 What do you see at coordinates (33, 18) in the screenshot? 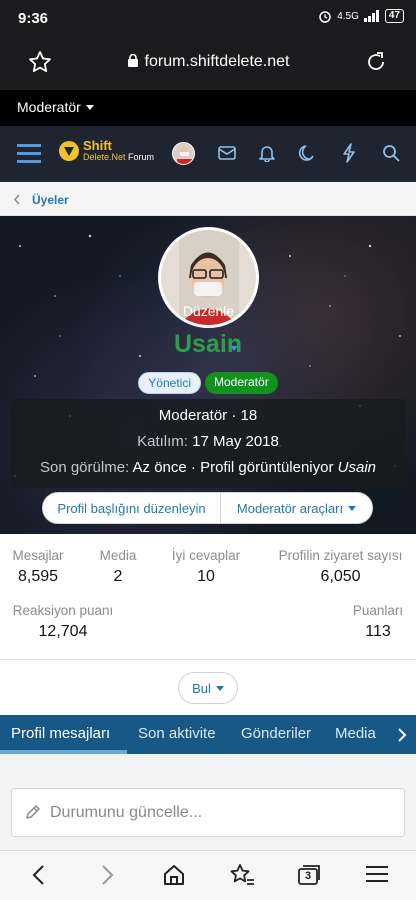
I see `clock: 9:36` at bounding box center [33, 18].